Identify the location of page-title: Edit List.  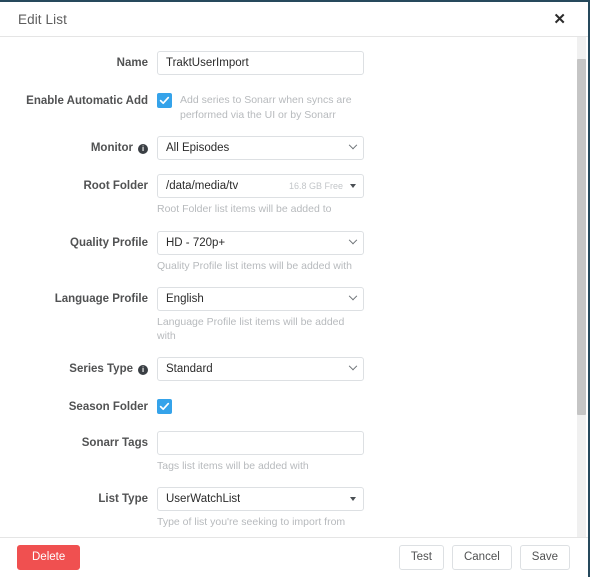
(42, 19).